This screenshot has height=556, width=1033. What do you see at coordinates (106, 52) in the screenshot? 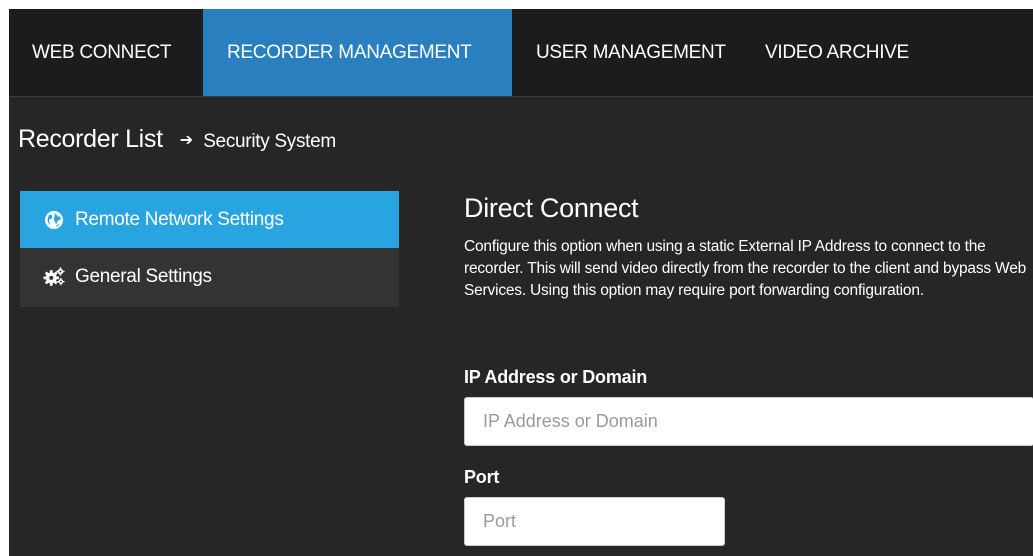
I see `tab-web-connect: WEB CONNECT` at bounding box center [106, 52].